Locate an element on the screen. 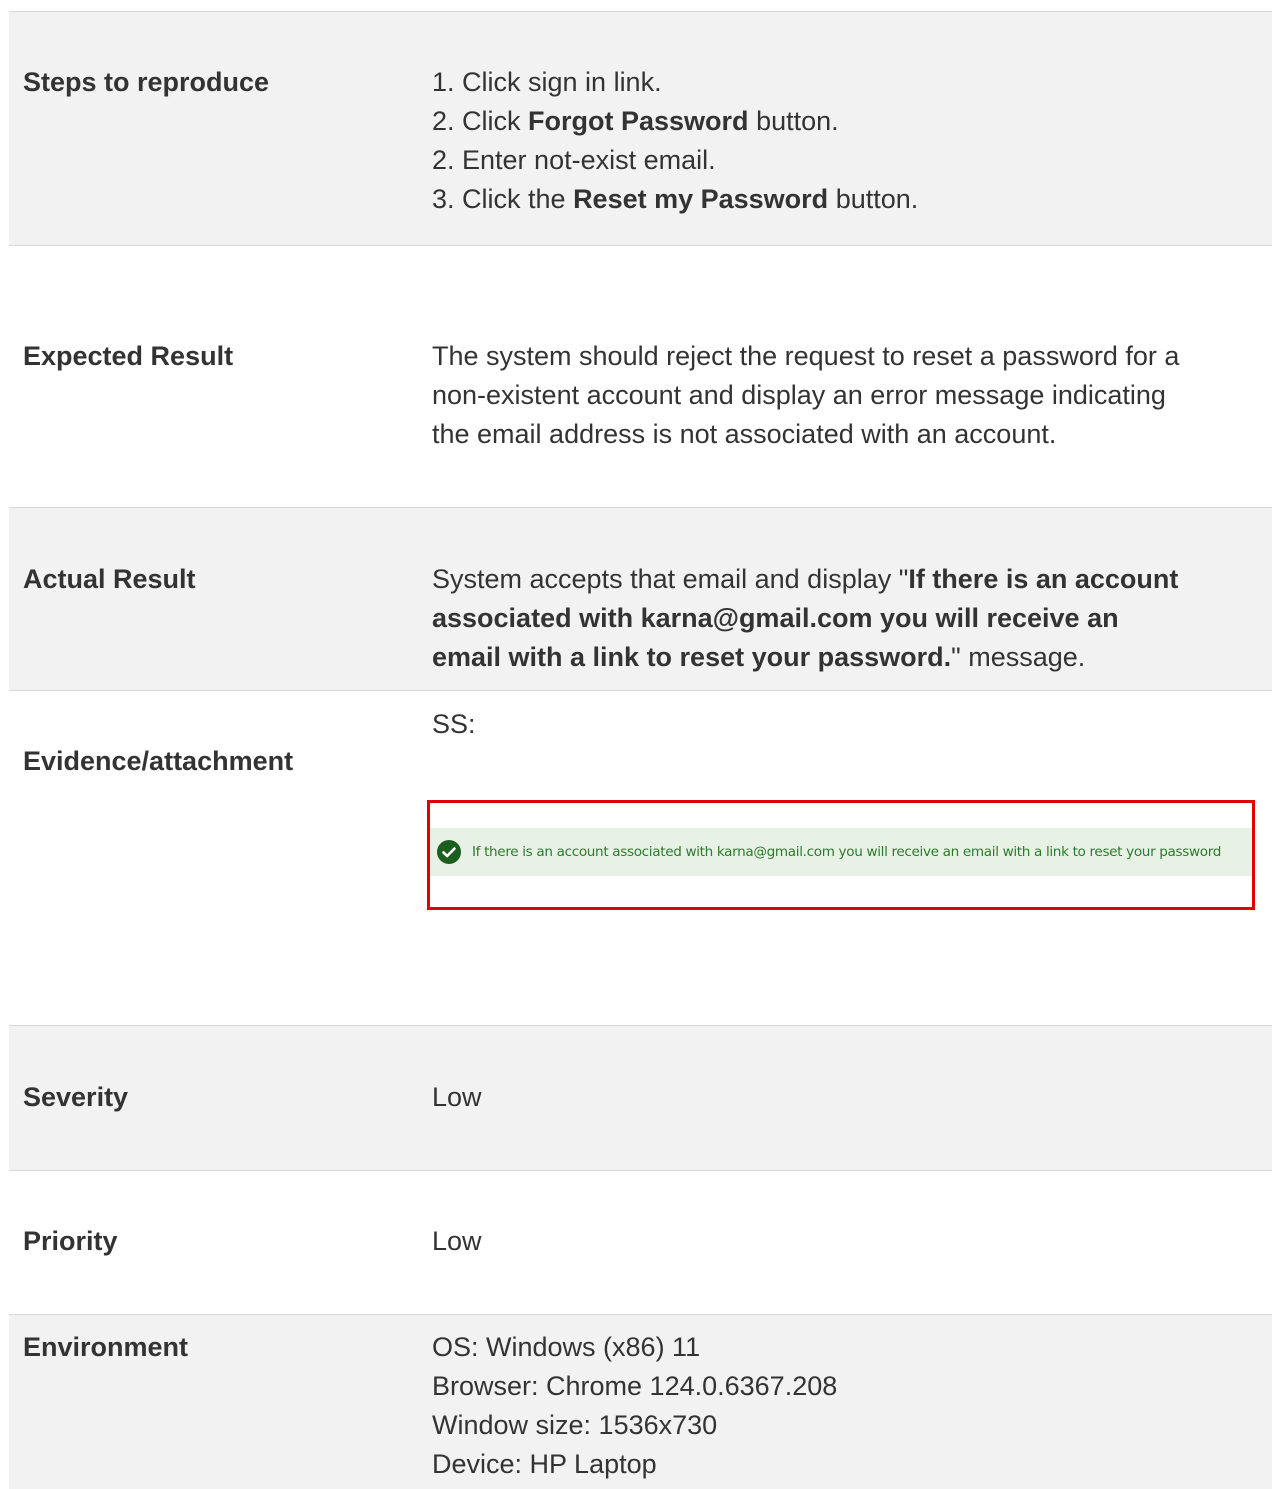 Image resolution: width=1272 pixels, height=1489 pixels. steps-label: Steps to reproduce is located at coordinates (146, 82).